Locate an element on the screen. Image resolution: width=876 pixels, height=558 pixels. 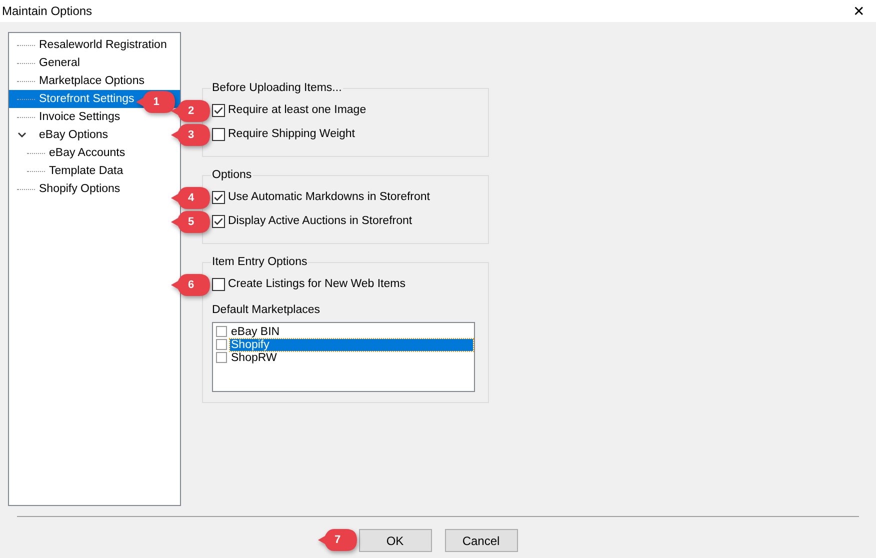
tree-item: eBay Accounts is located at coordinates (87, 153).